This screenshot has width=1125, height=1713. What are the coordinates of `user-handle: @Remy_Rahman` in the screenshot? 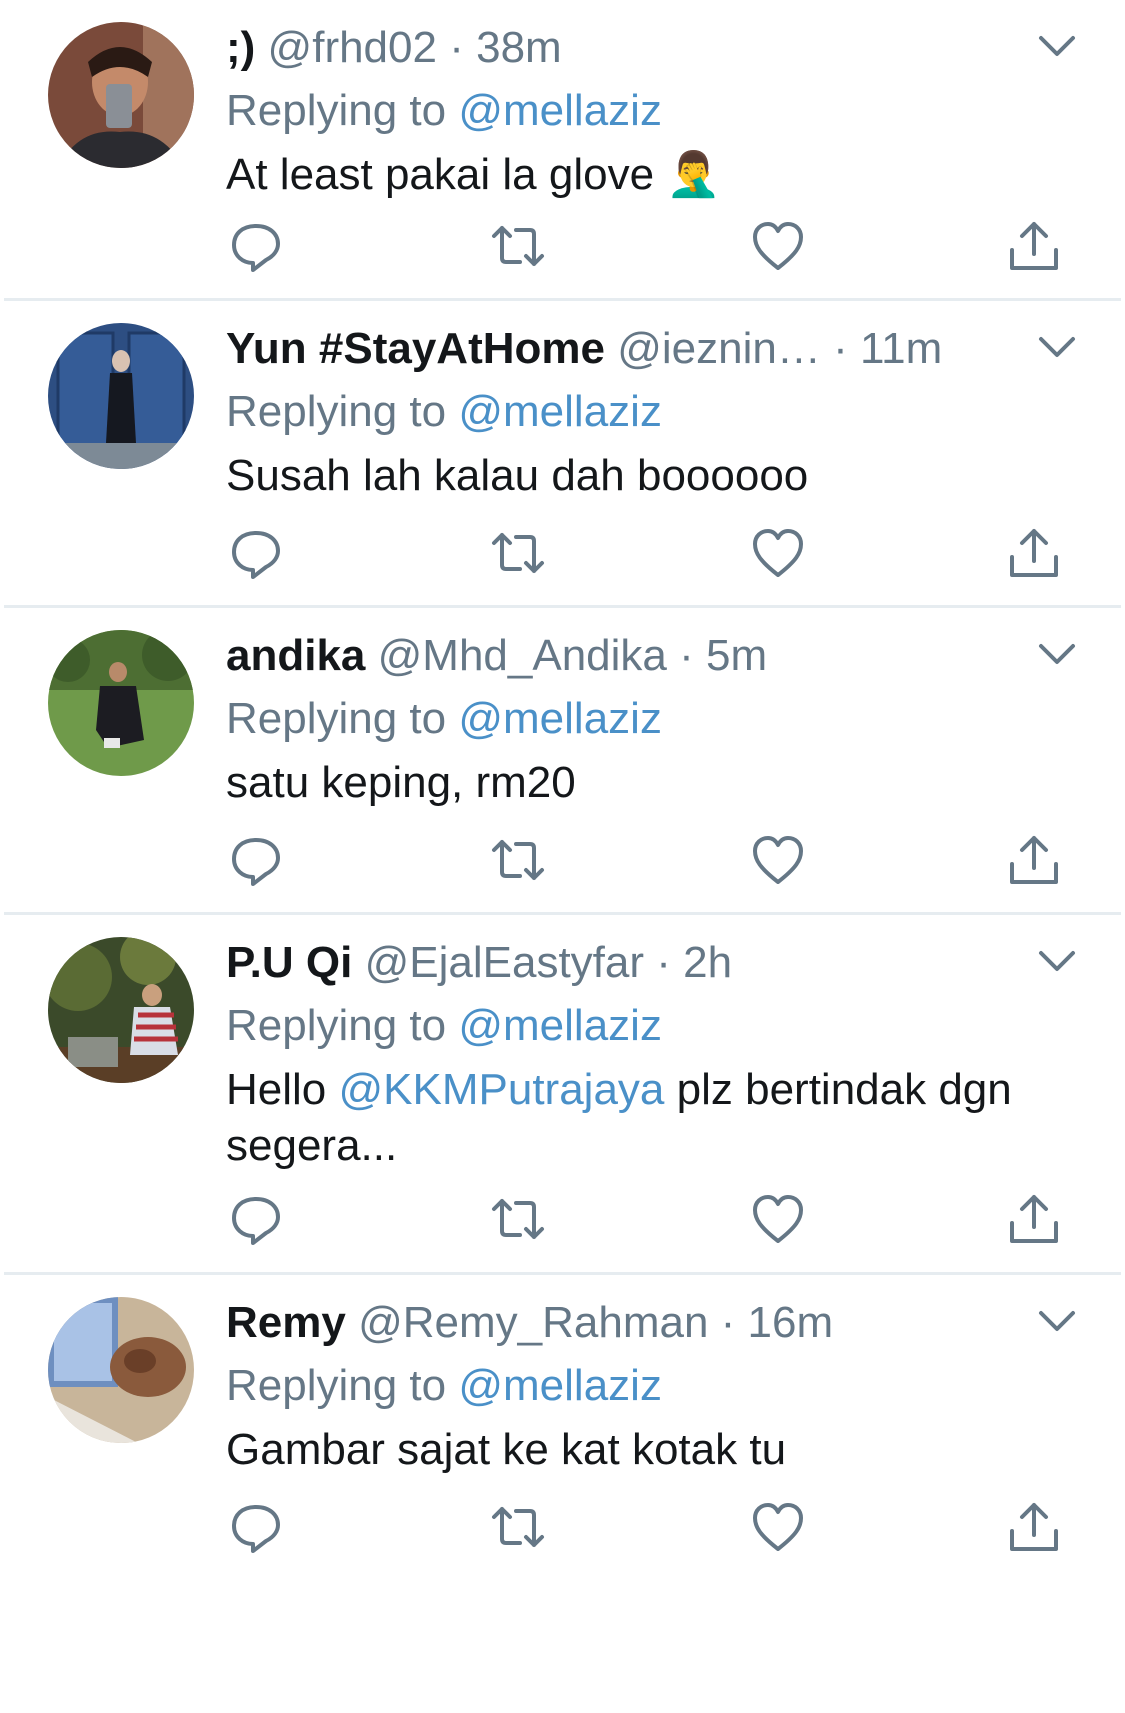 It's located at (533, 1322).